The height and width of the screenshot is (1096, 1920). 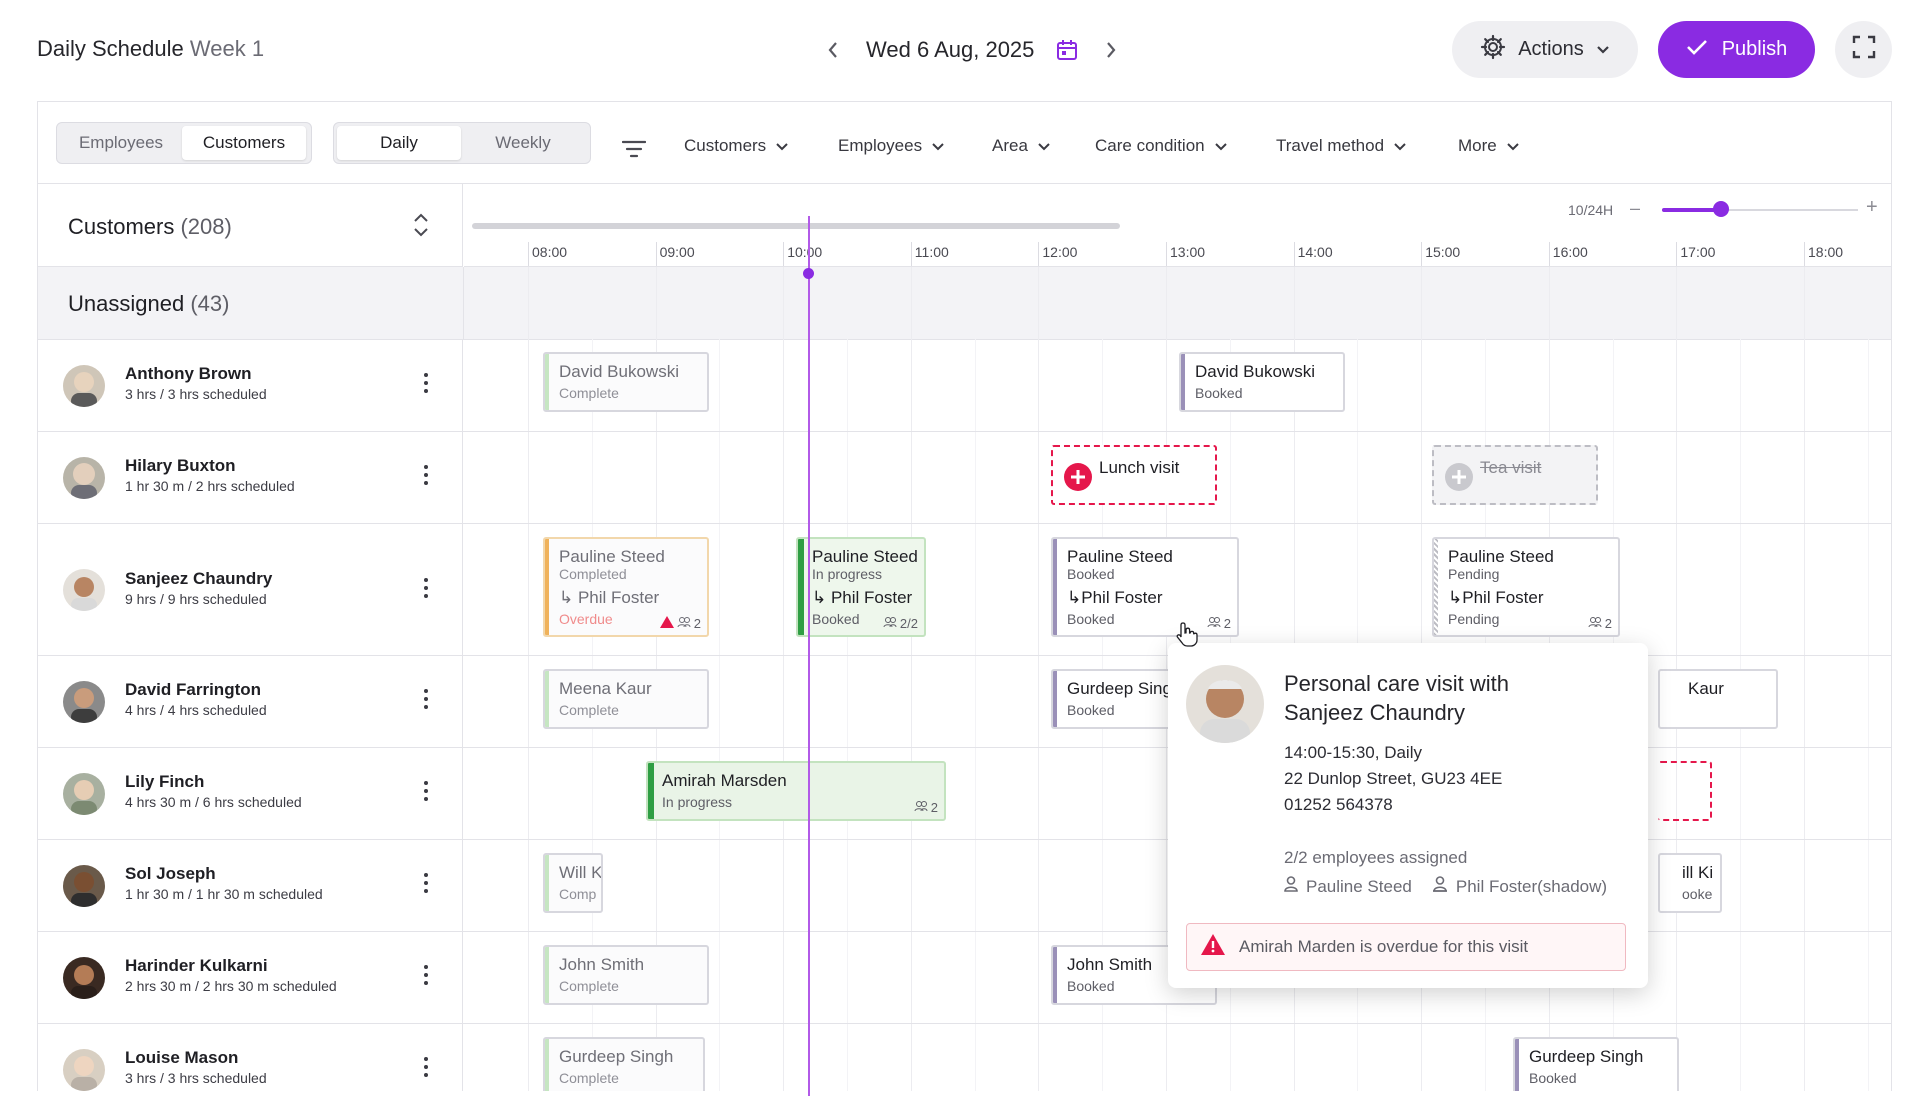 What do you see at coordinates (1488, 146) in the screenshot?
I see `filter-more: More` at bounding box center [1488, 146].